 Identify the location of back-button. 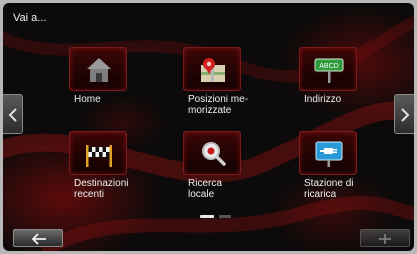
(38, 238).